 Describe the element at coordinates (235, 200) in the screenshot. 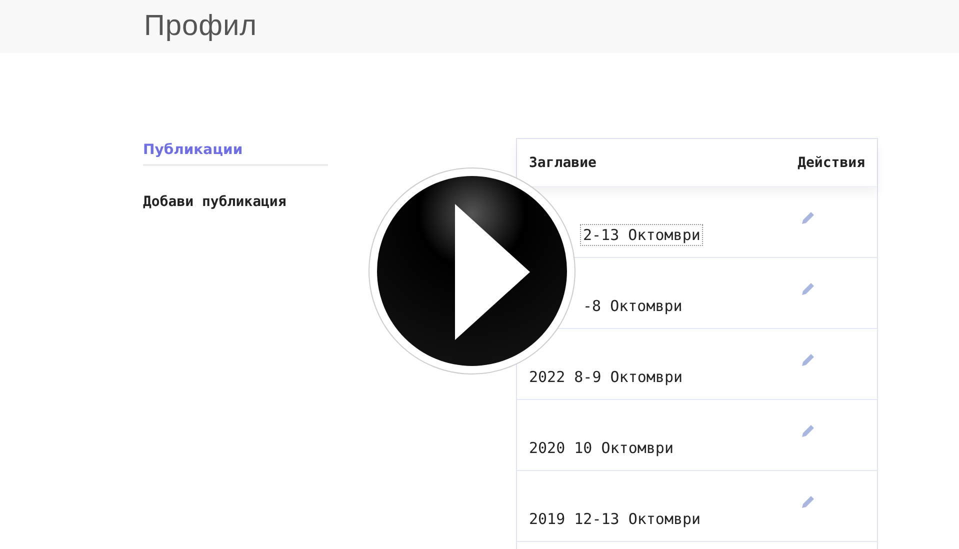

I see `sidebar-link: Добави публикация` at that location.